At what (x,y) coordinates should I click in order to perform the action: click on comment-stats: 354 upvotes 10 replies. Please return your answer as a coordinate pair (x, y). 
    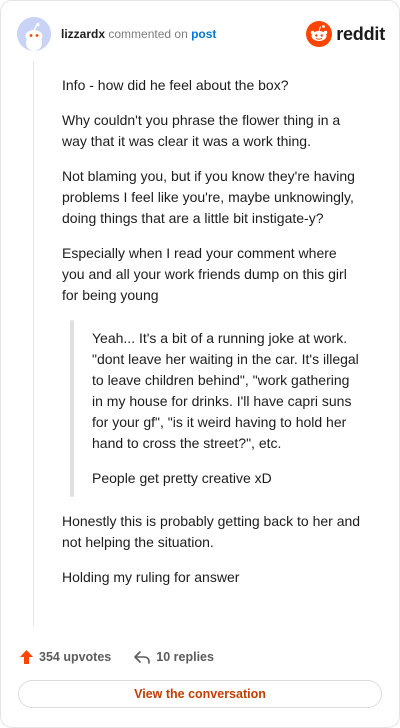
    Looking at the image, I should click on (127, 657).